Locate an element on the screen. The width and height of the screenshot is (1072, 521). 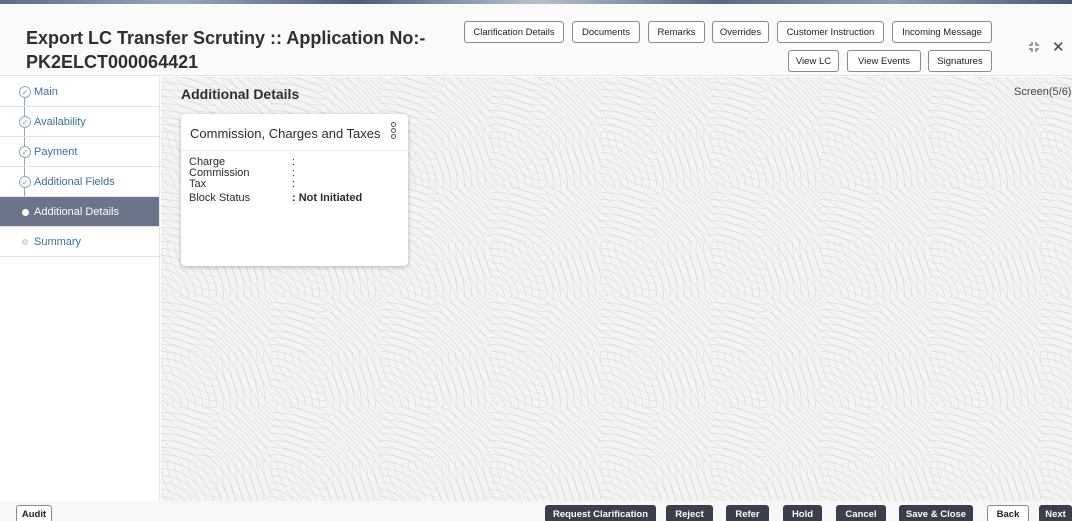
documents-button: Documents is located at coordinates (606, 32).